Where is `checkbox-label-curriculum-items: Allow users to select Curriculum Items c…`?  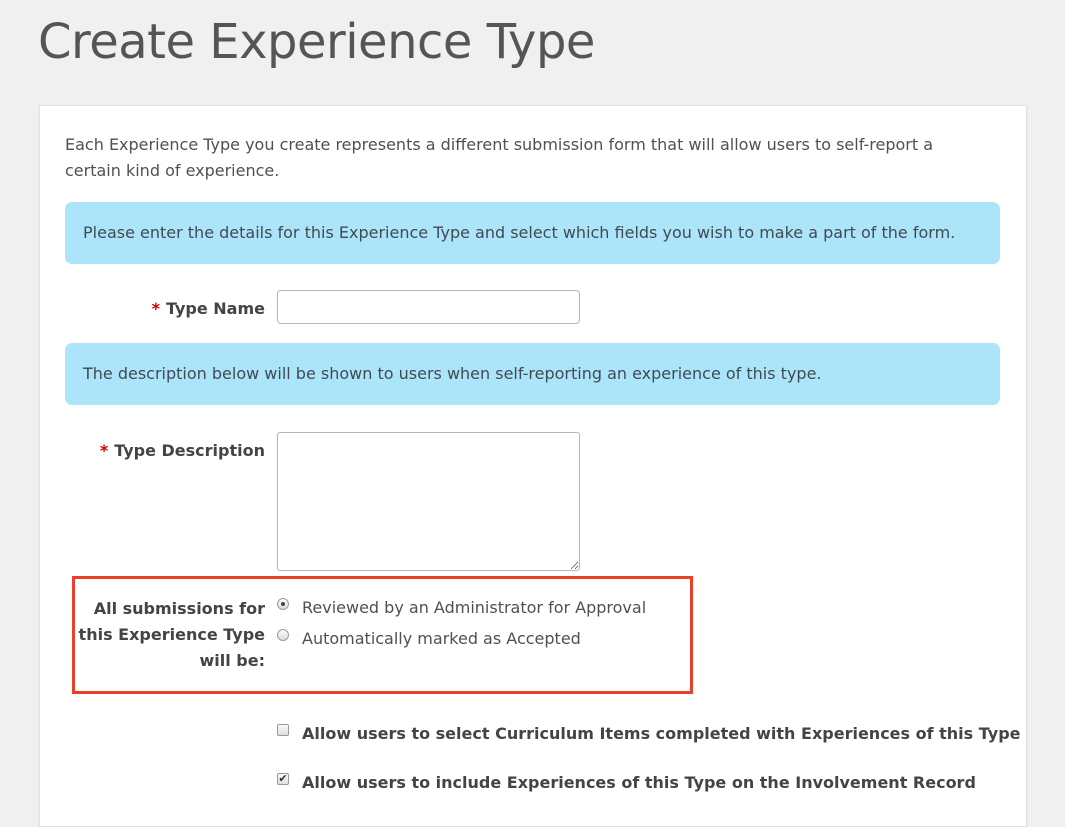
checkbox-label-curriculum-items: Allow users to select Curriculum Items c… is located at coordinates (661, 733).